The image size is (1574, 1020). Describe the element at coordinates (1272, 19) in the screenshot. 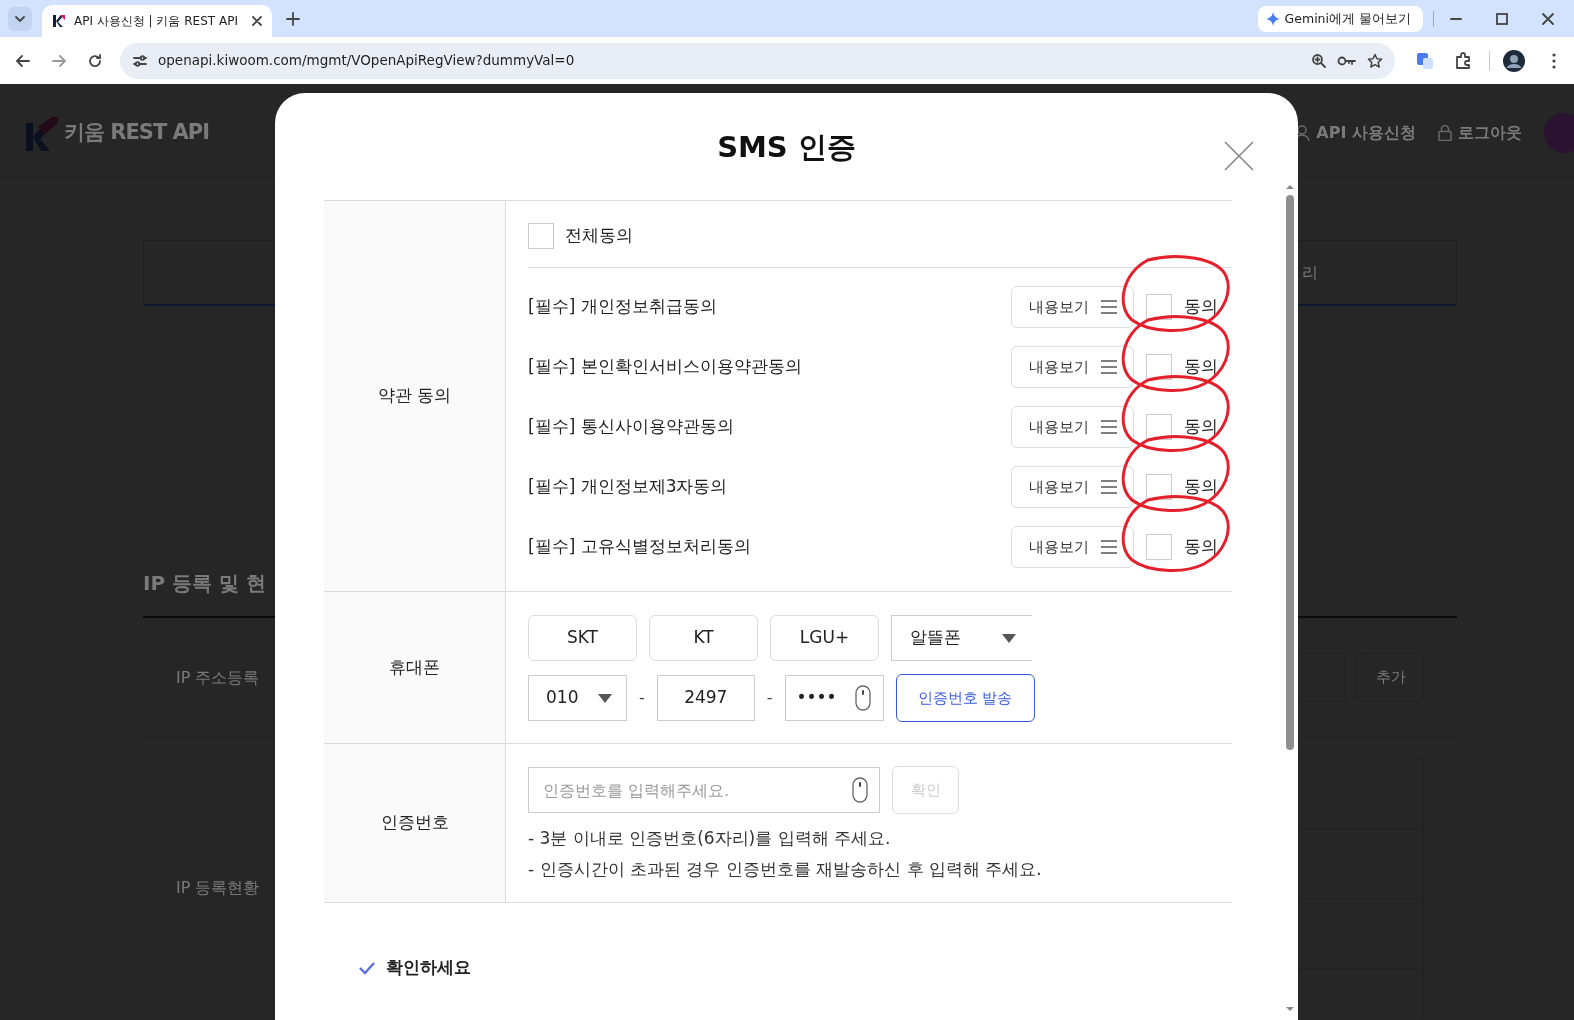

I see `sparkle-icon` at that location.